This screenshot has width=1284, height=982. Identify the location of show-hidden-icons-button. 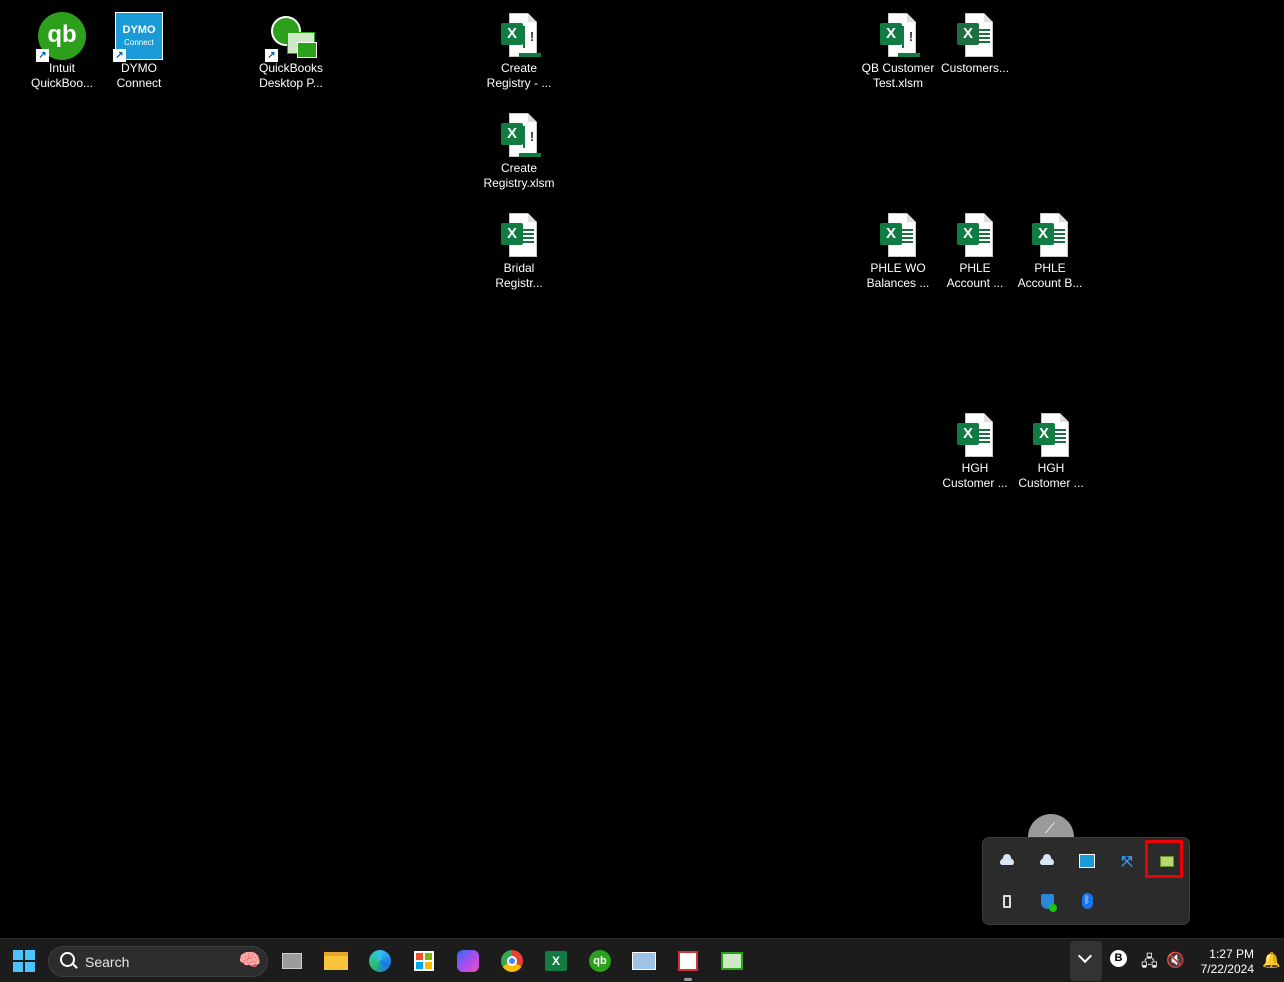
(1086, 961).